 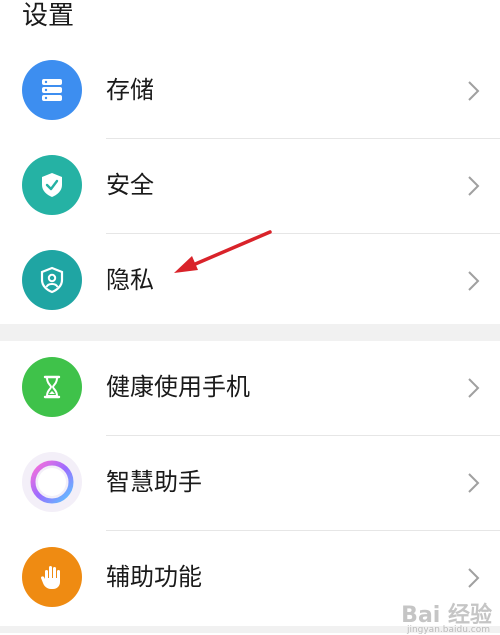 What do you see at coordinates (52, 90) in the screenshot?
I see `storage-icon` at bounding box center [52, 90].